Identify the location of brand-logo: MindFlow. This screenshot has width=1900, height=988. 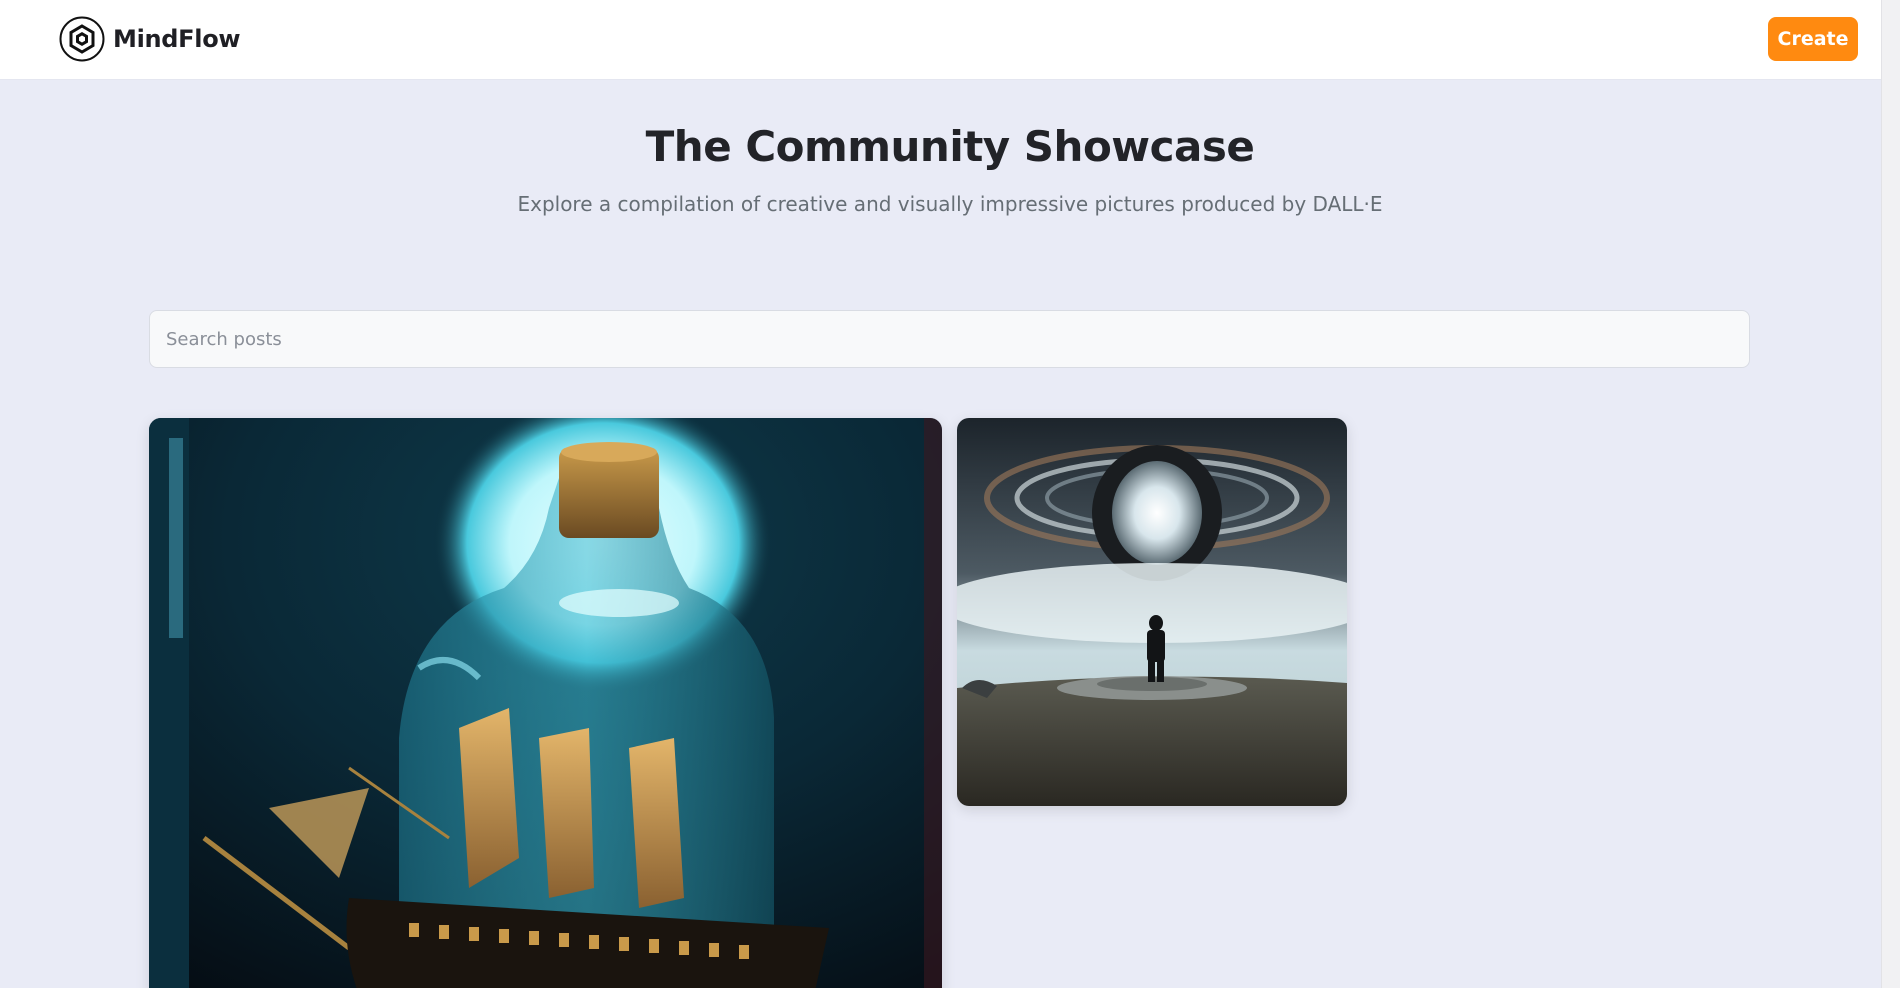
(150, 39).